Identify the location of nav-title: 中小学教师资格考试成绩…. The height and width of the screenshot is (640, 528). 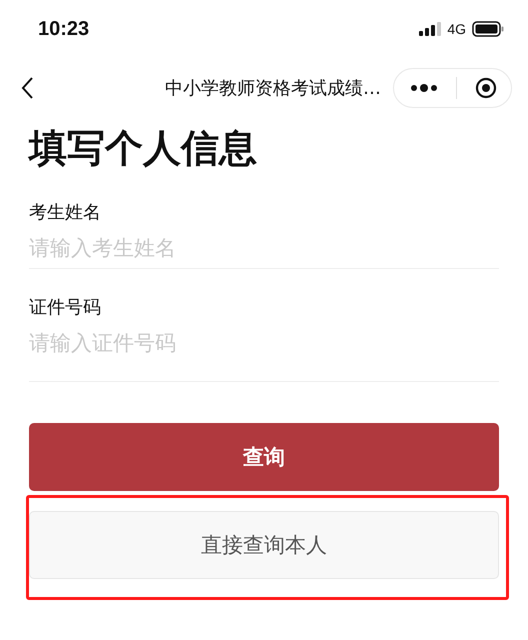
(273, 88).